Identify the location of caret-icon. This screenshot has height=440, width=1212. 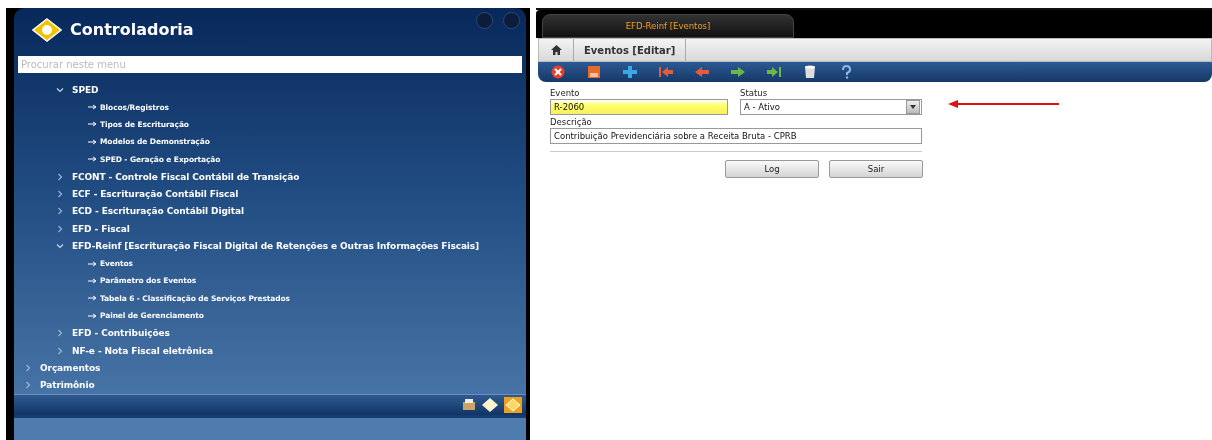
(913, 107).